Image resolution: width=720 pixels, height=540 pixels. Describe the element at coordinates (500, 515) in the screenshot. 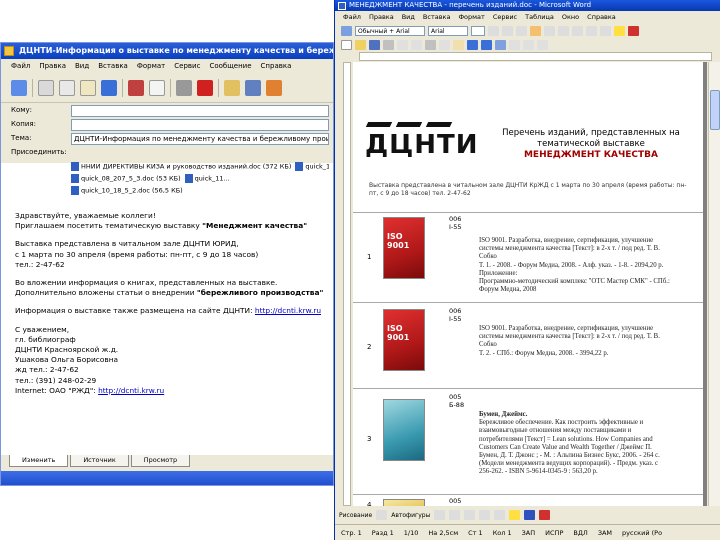

I see `textbox-icon` at that location.